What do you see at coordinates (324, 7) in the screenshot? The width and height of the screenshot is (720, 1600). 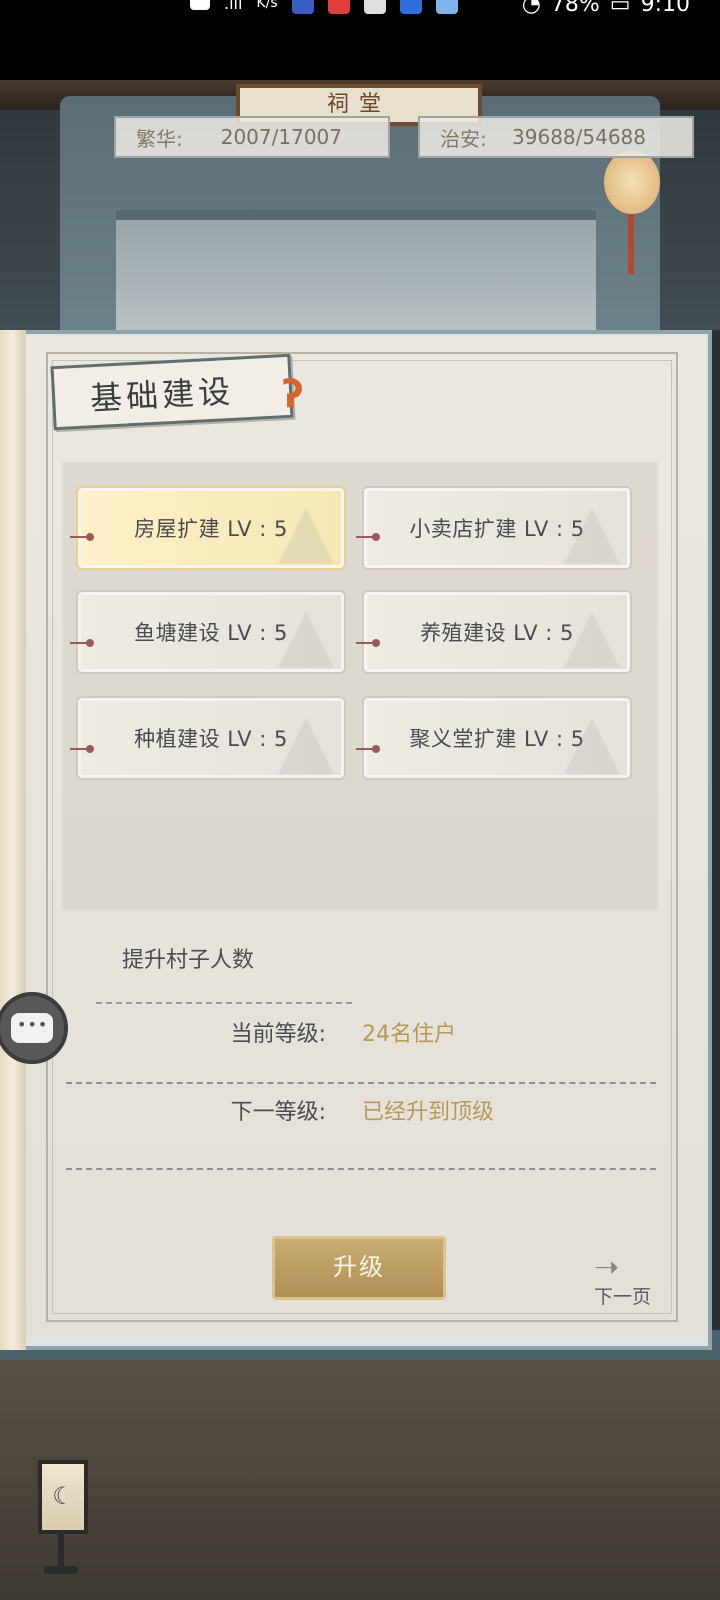 I see `status-left-icons: .ıll K/s` at bounding box center [324, 7].